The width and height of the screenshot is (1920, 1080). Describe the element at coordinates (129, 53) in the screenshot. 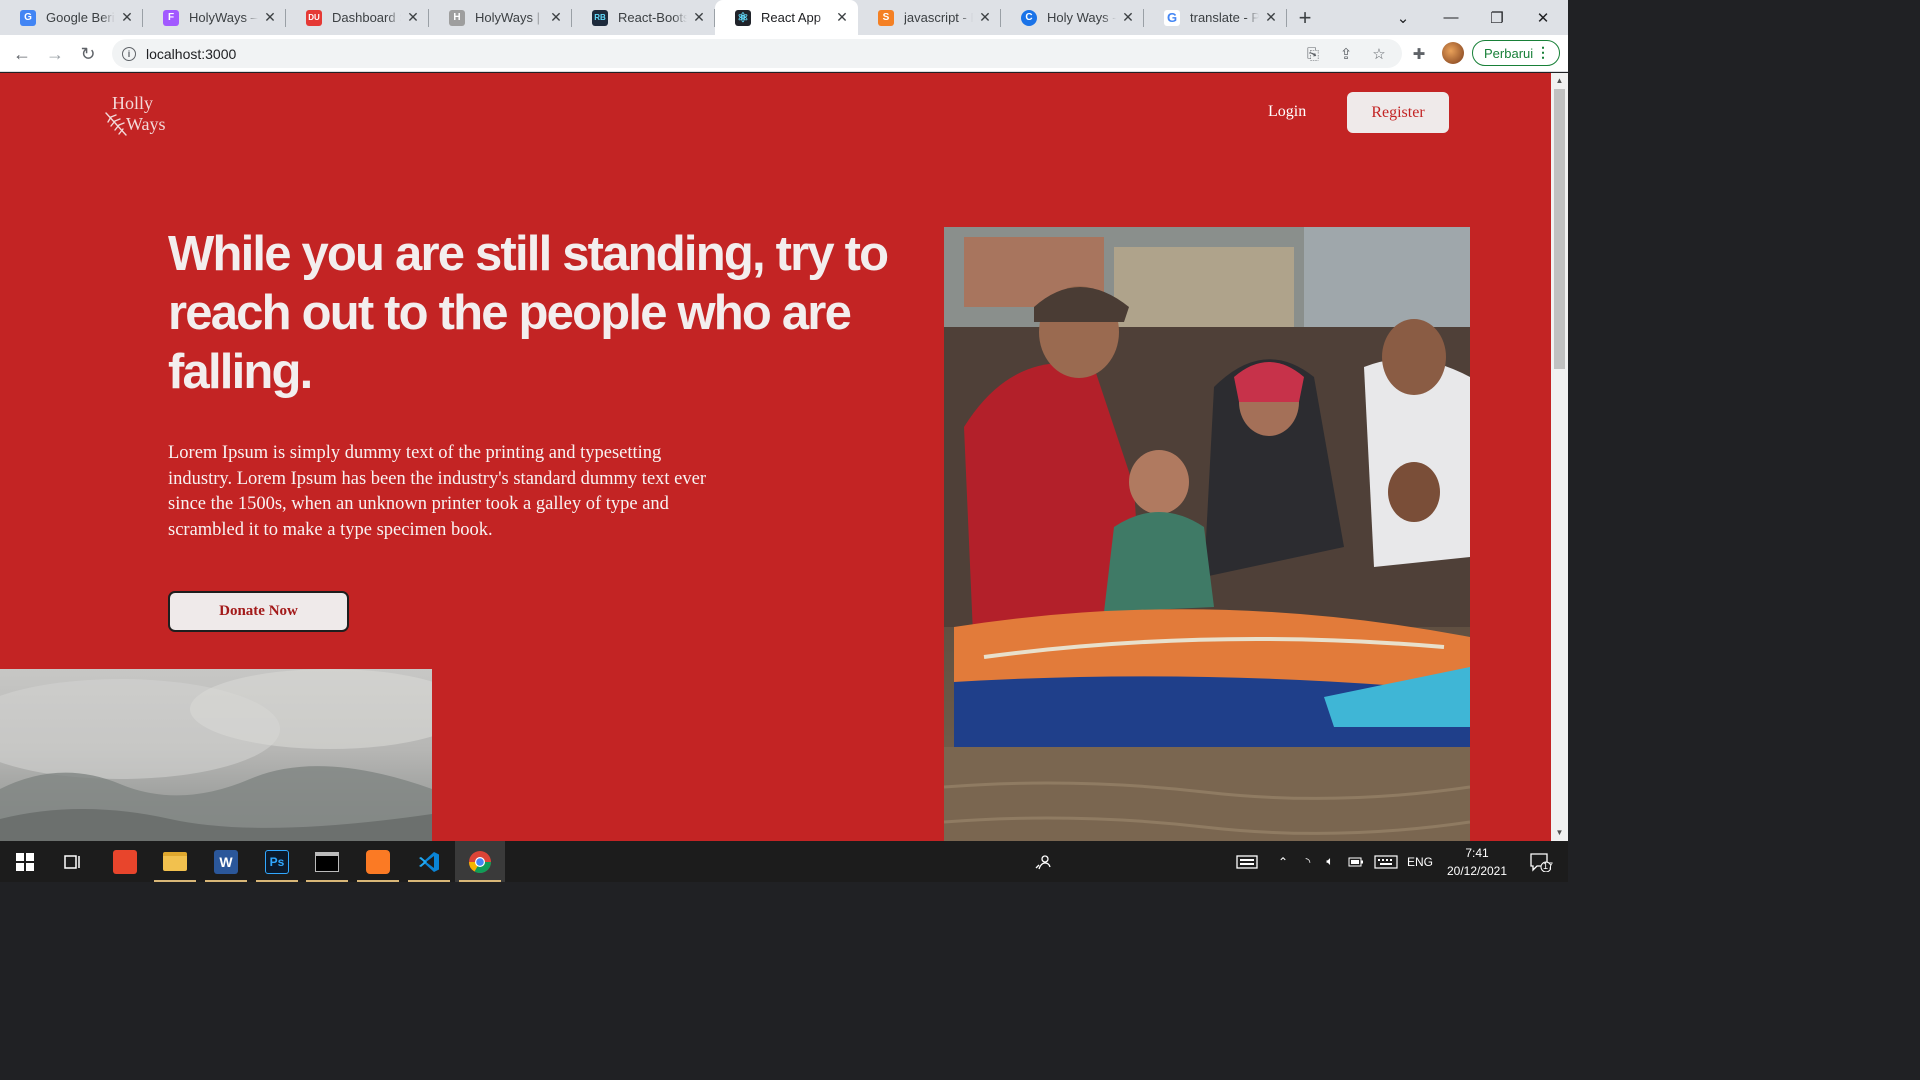

I see `site-info-icon: i` at that location.